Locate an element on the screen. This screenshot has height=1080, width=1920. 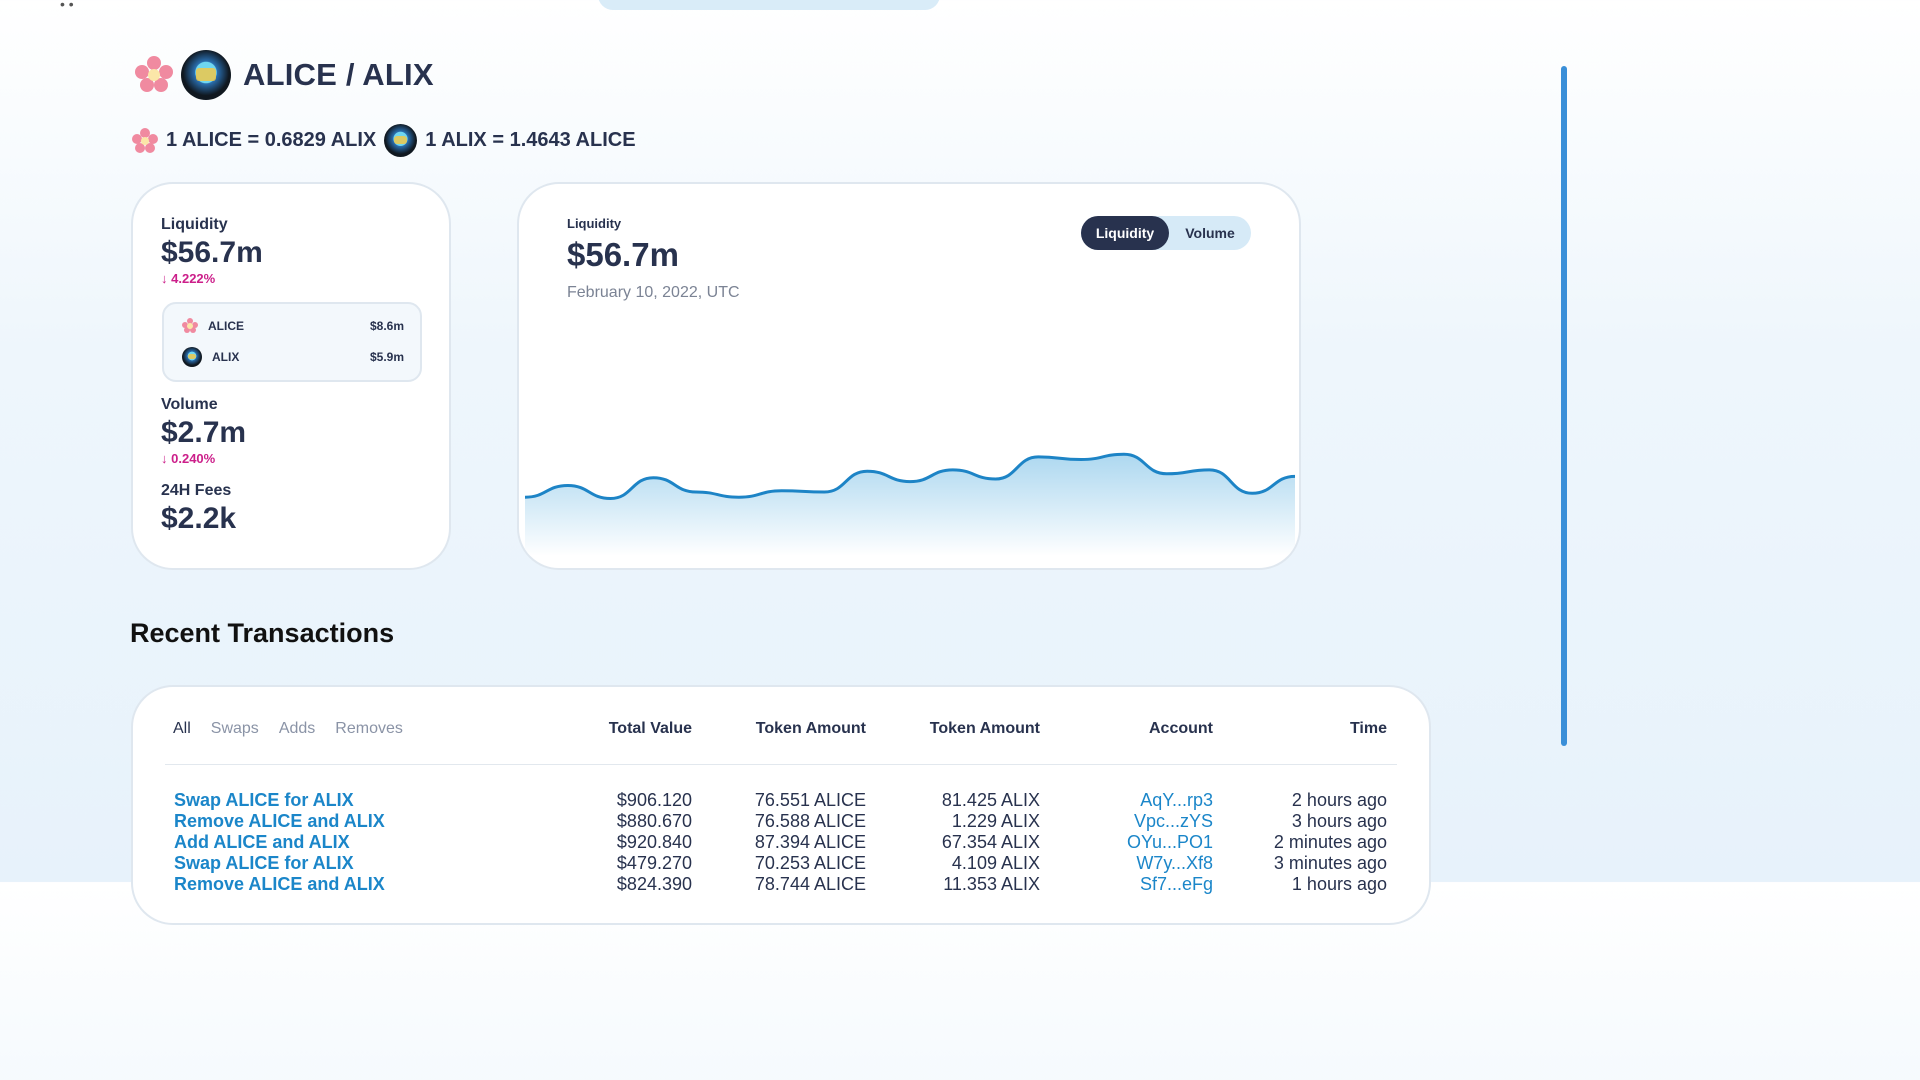
volume-change-value: 0.240% is located at coordinates (193, 458).